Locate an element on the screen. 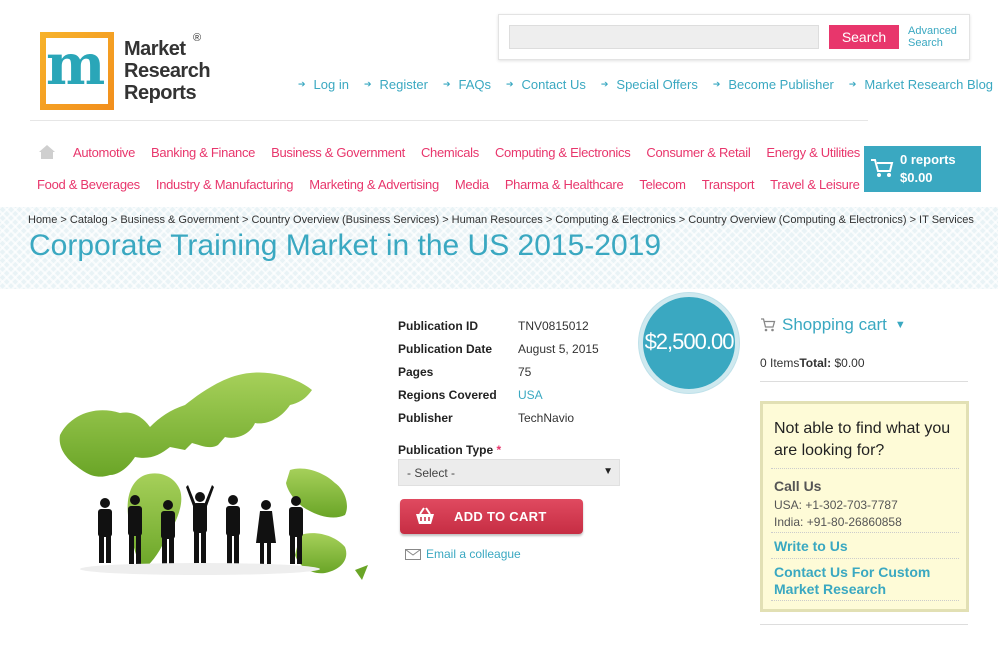  required-marker: * is located at coordinates (499, 450).